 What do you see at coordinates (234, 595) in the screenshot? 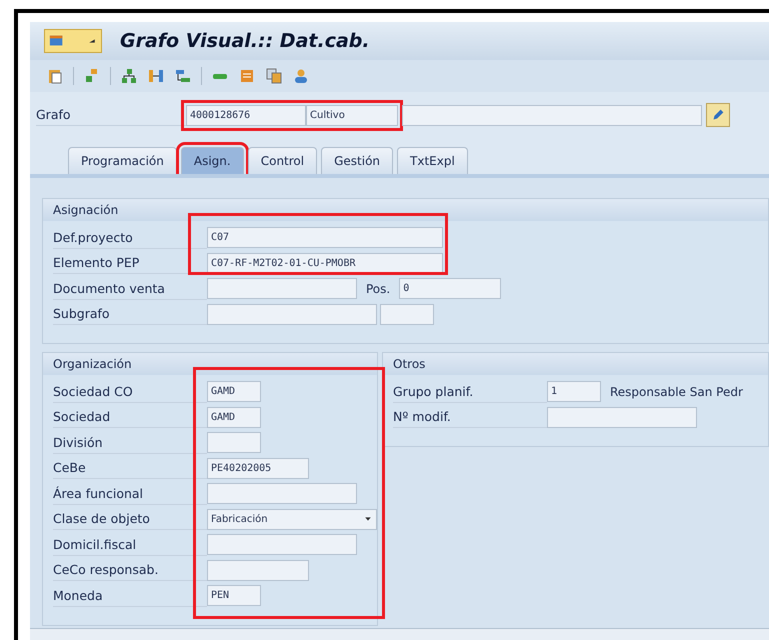
I see `input-field: PEN` at bounding box center [234, 595].